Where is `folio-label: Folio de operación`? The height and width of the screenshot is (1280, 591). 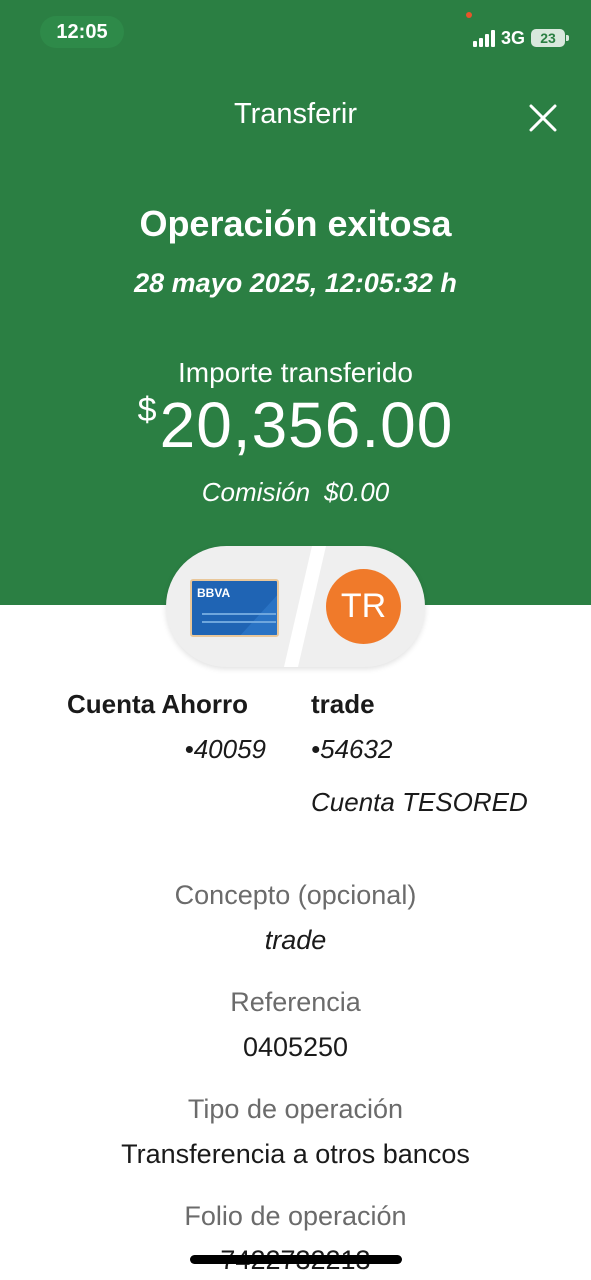 folio-label: Folio de operación is located at coordinates (295, 1216).